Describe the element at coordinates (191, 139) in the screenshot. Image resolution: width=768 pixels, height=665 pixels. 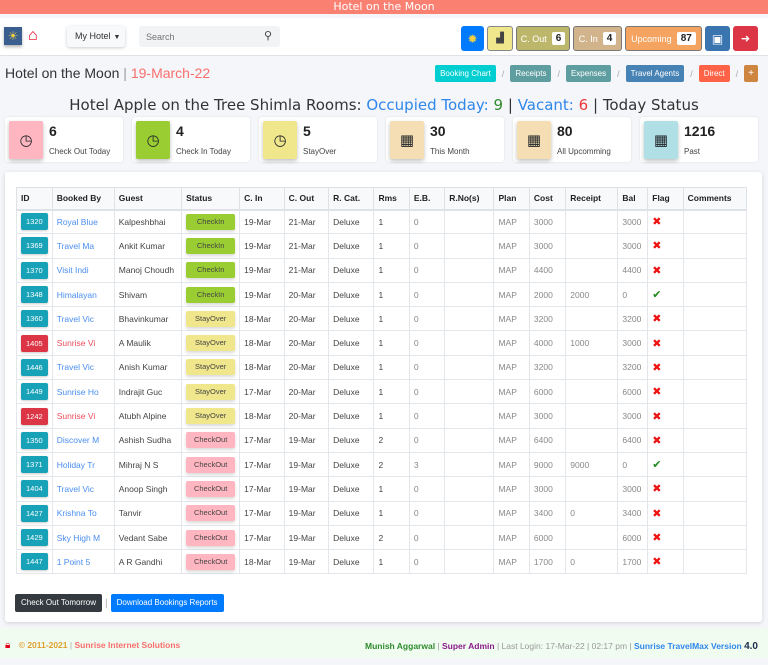
I see `summary-card: ◷ 4 Check In Today` at that location.